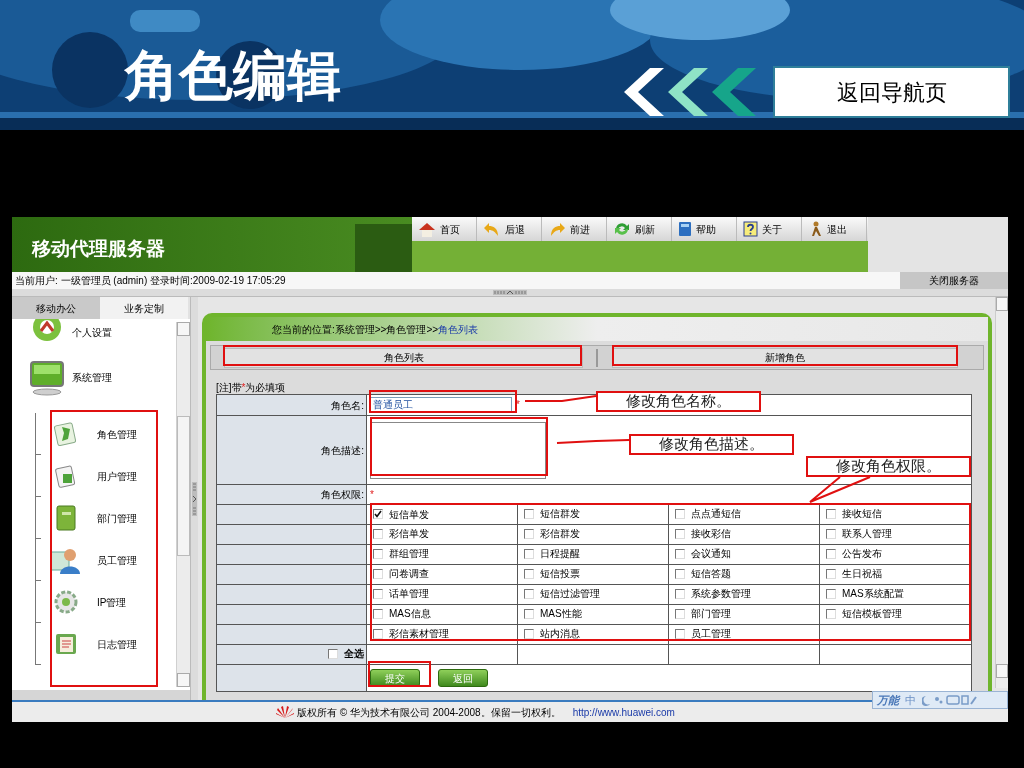  Describe the element at coordinates (383, 248) in the screenshot. I see `banner-block` at that location.